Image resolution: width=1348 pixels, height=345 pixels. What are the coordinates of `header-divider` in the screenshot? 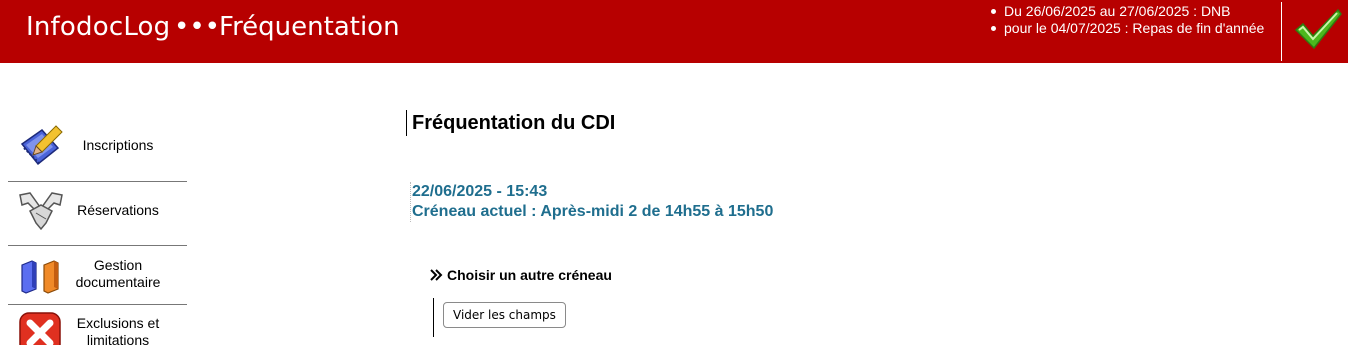 It's located at (1281, 31).